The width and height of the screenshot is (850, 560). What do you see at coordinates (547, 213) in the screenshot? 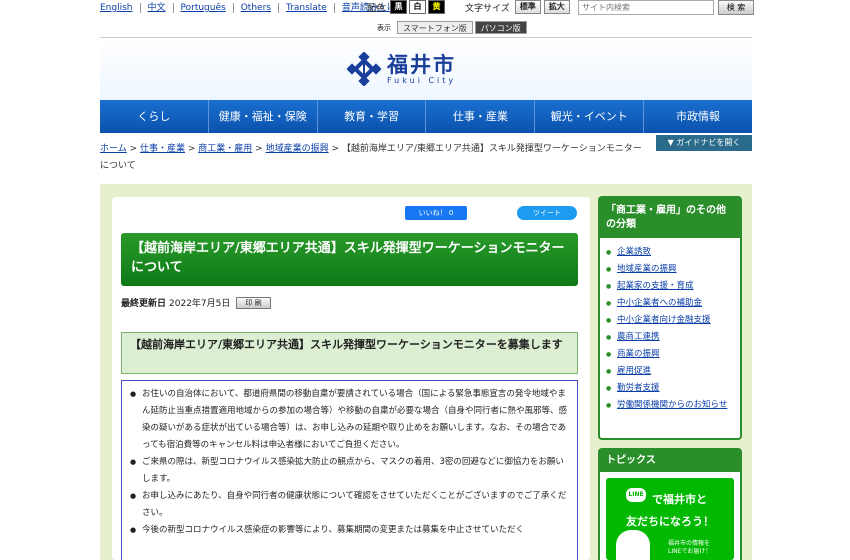
I see `tweet-button: ツイート` at bounding box center [547, 213].